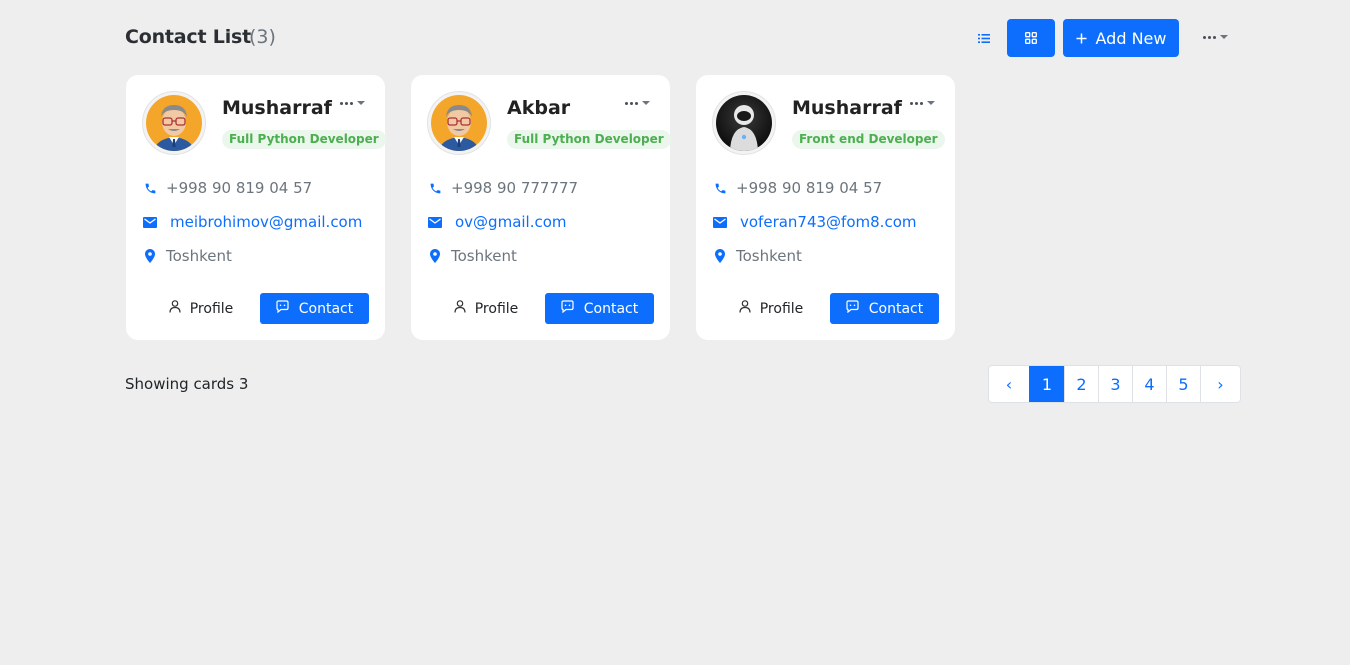 The image size is (1350, 665). I want to click on more-options-dropdown, so click(1215, 37).